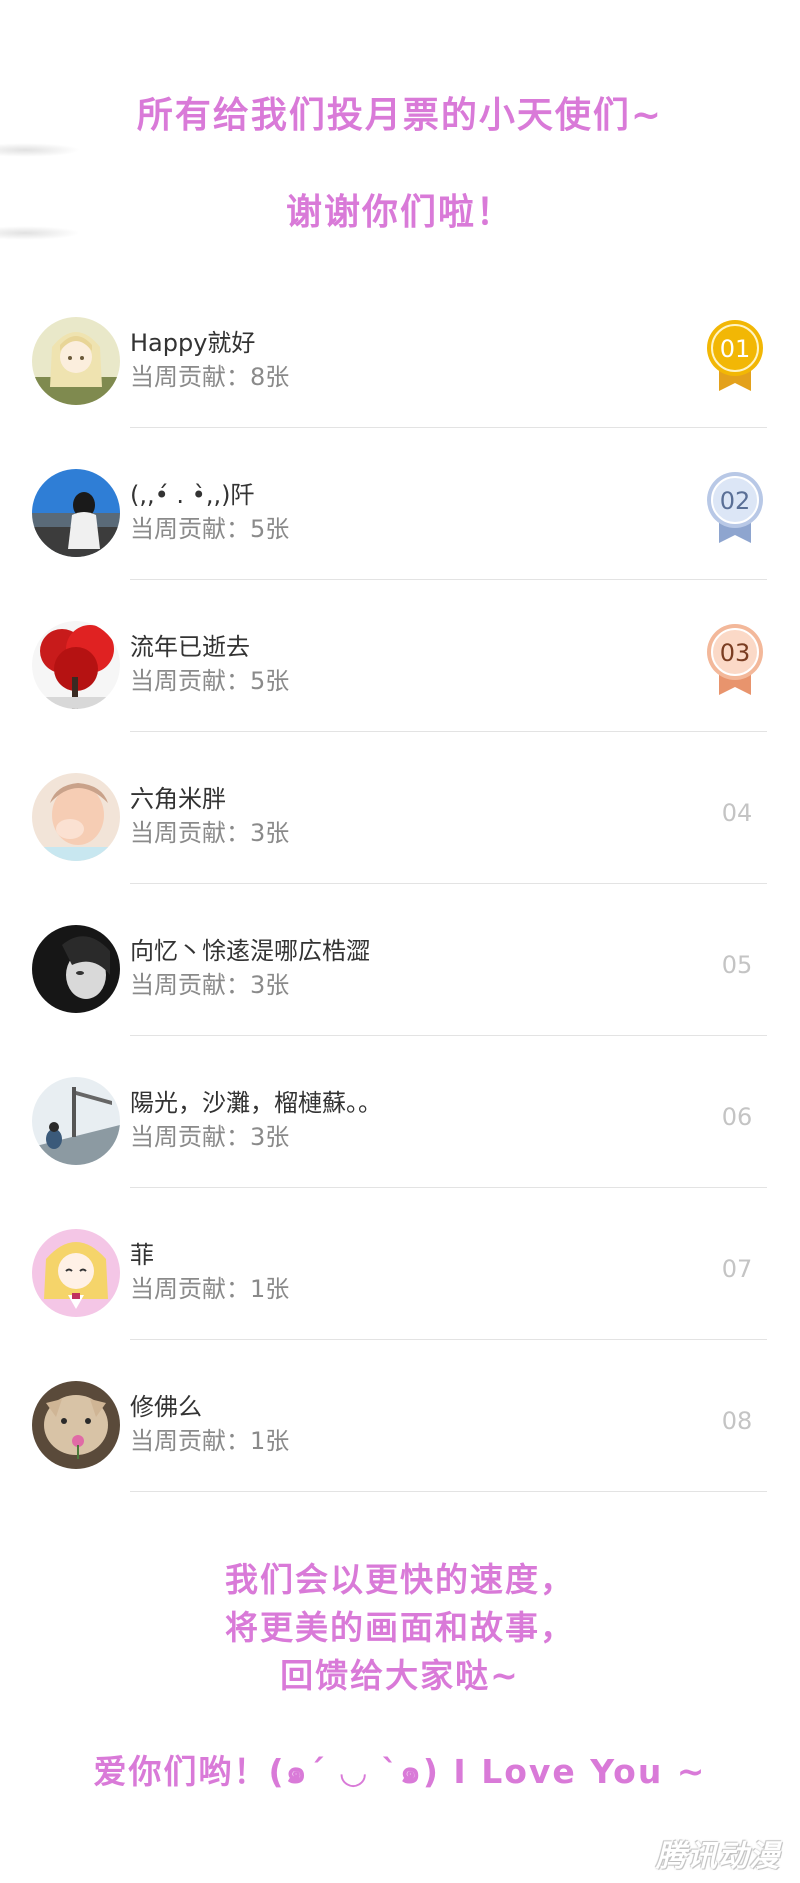 This screenshot has height=1883, width=800. What do you see at coordinates (250, 951) in the screenshot?
I see `user-name: 向忆丶悇逺湜哪広梏澀` at bounding box center [250, 951].